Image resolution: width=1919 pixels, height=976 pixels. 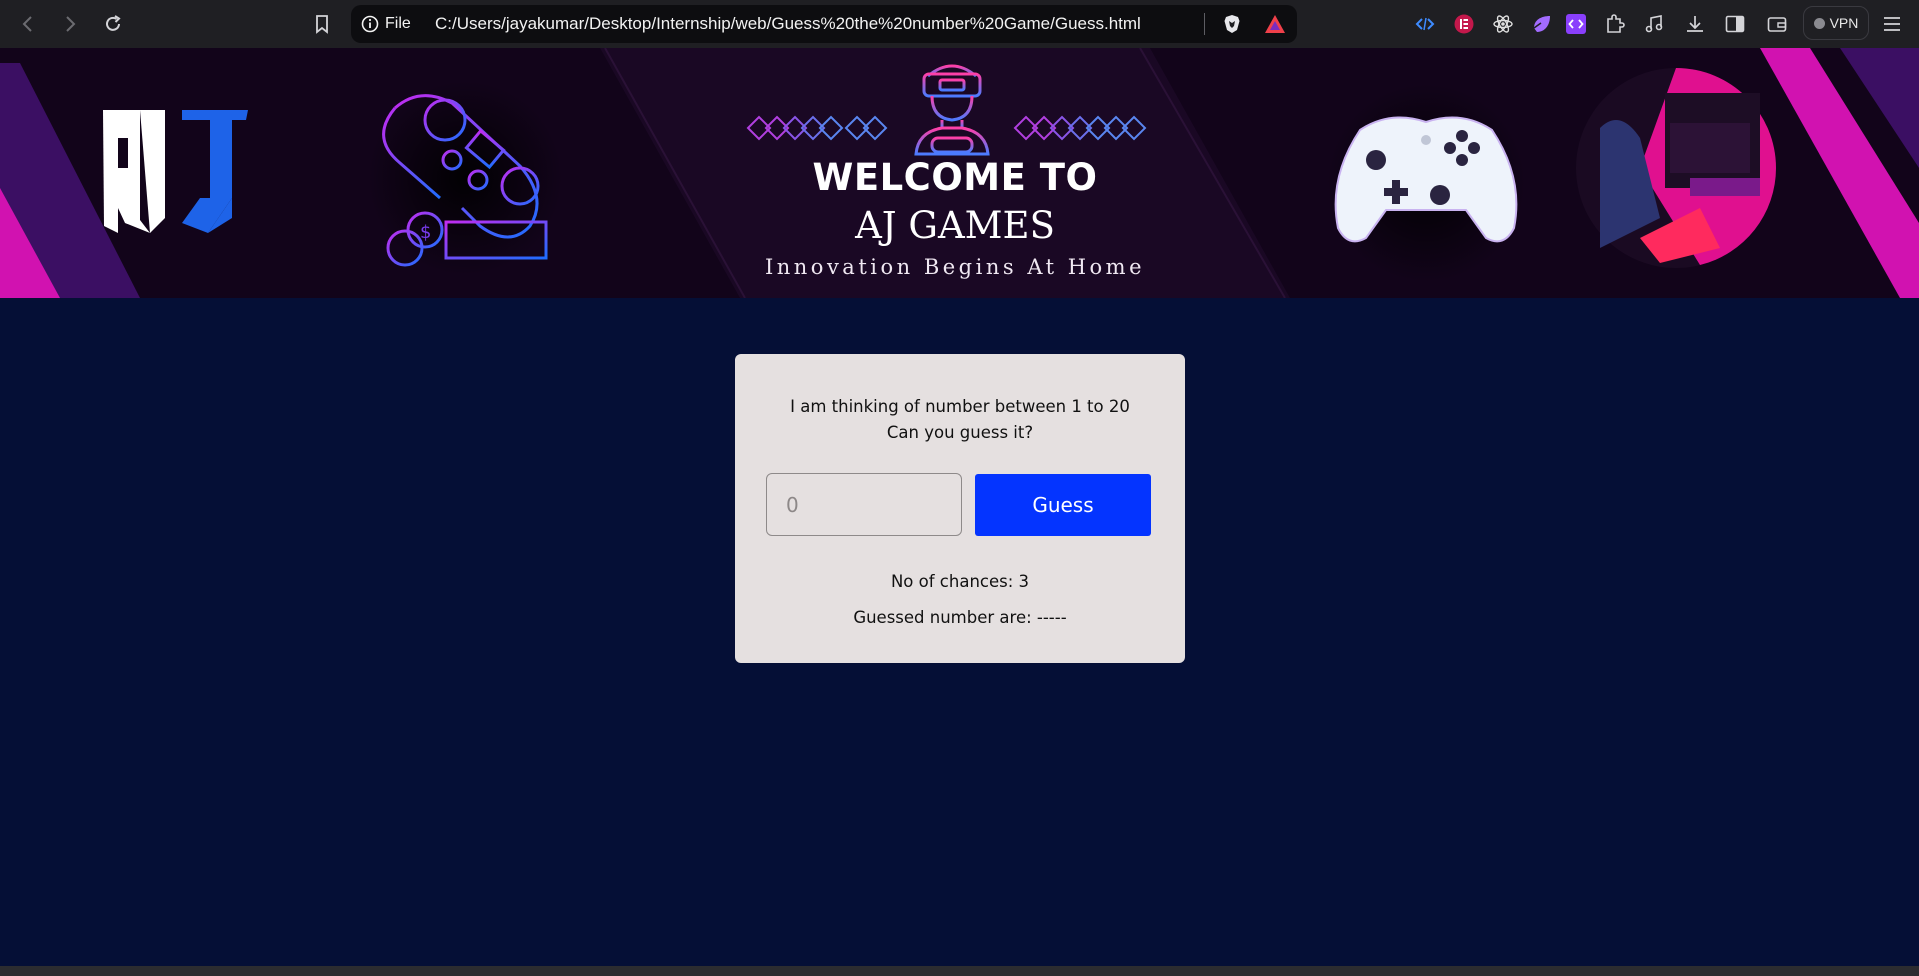 I want to click on sidebar-button, so click(x=1735, y=24).